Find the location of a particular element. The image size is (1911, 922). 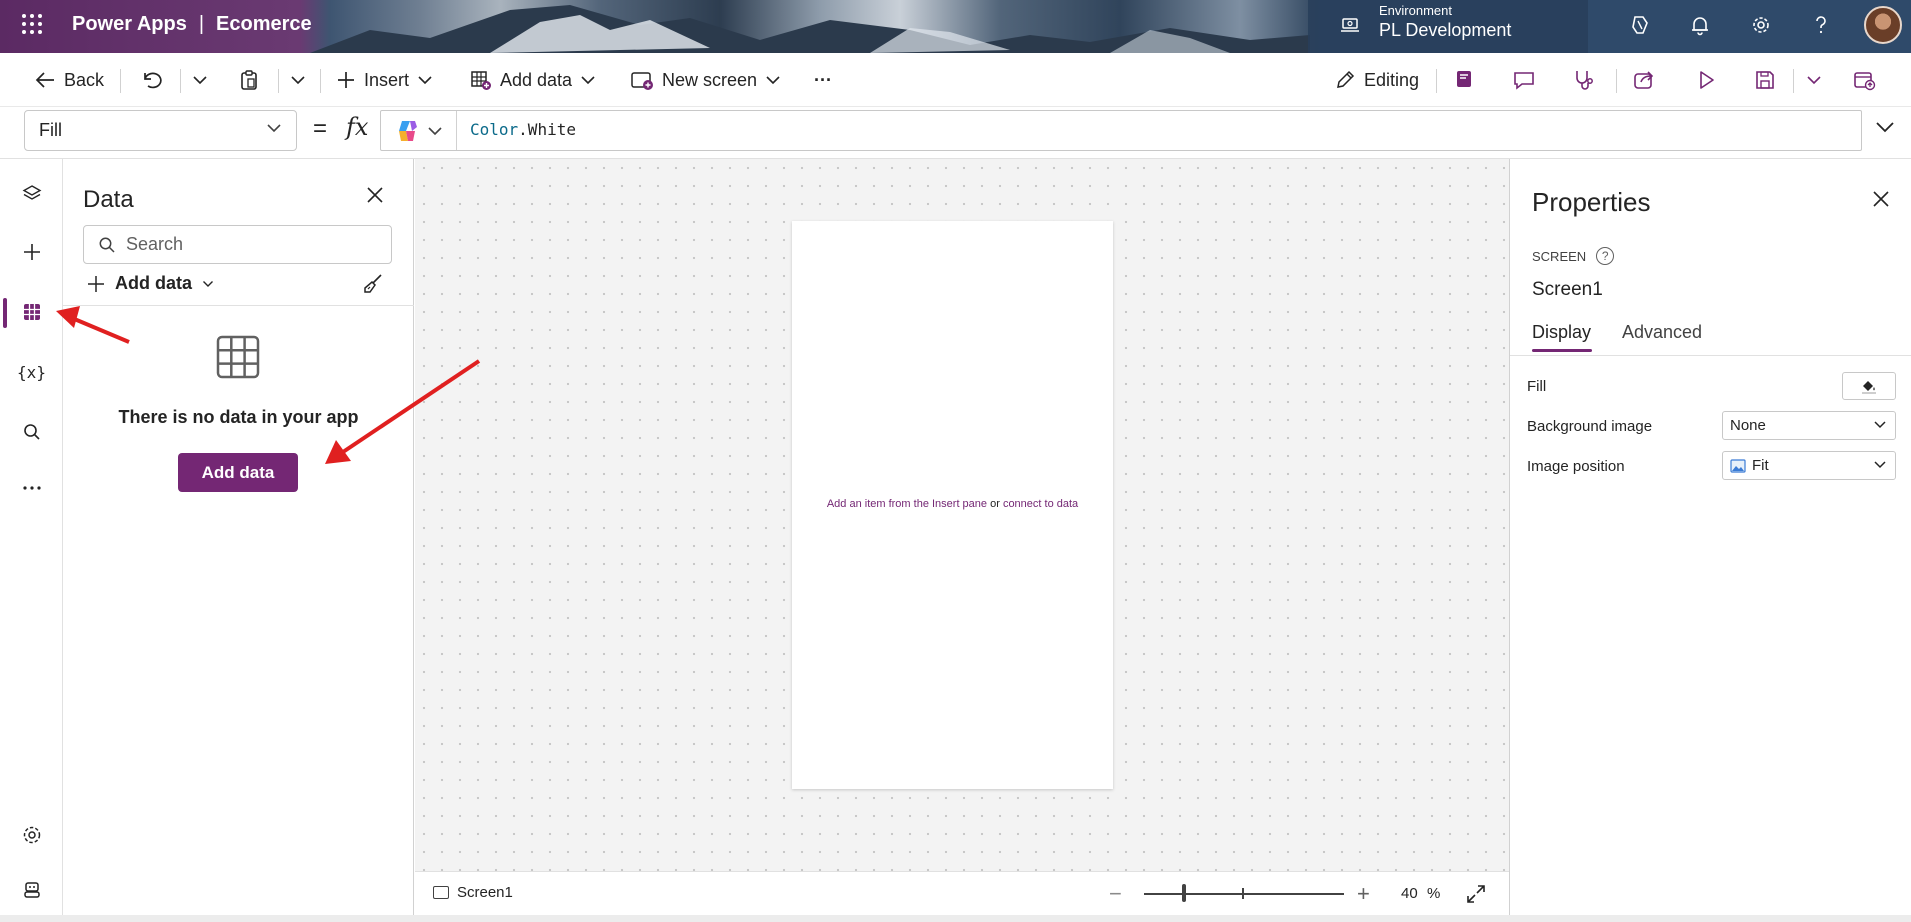

undo-icon is located at coordinates (153, 80).